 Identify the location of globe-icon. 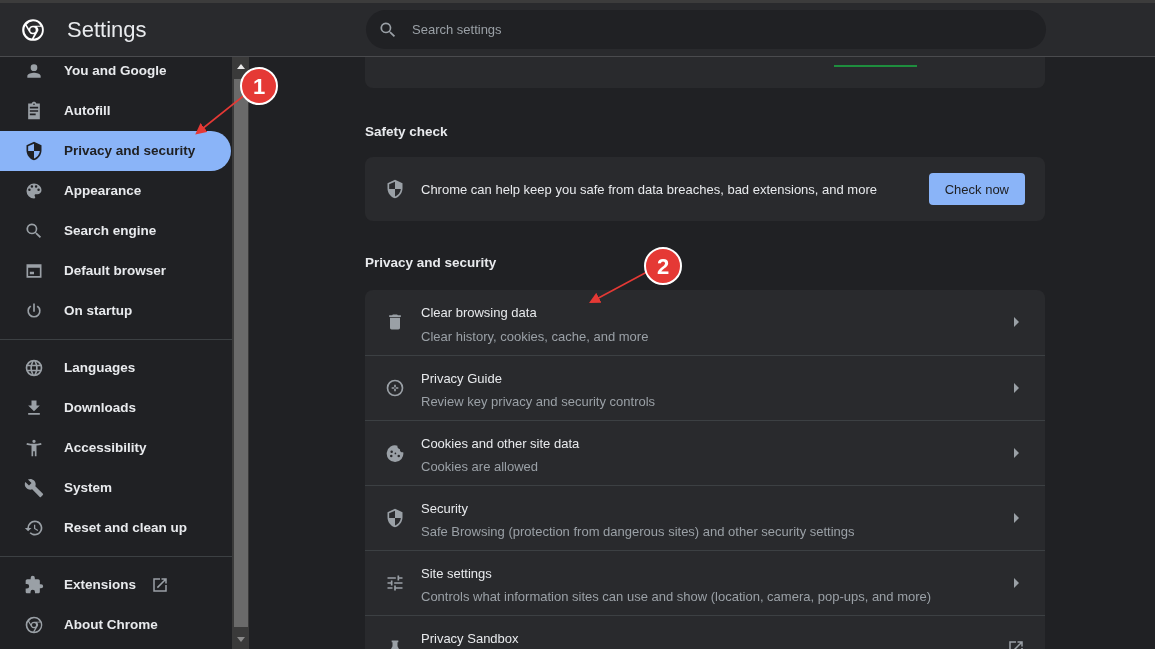
(34, 368).